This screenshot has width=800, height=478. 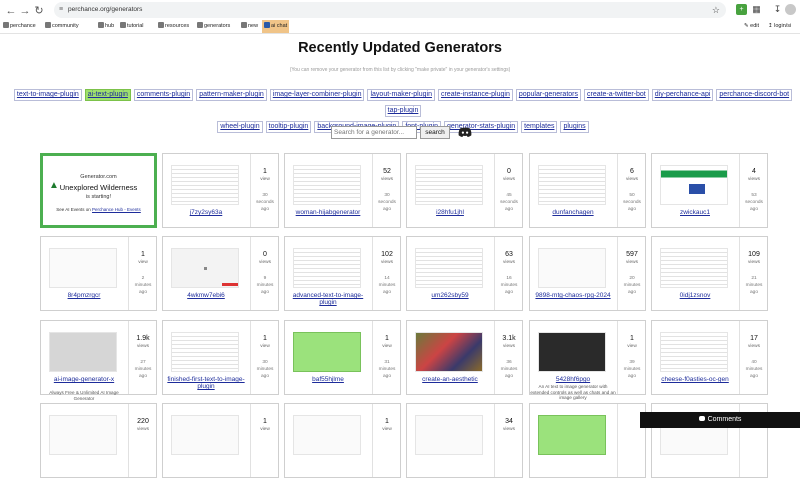 What do you see at coordinates (632, 254) in the screenshot?
I see `view-count: 597` at bounding box center [632, 254].